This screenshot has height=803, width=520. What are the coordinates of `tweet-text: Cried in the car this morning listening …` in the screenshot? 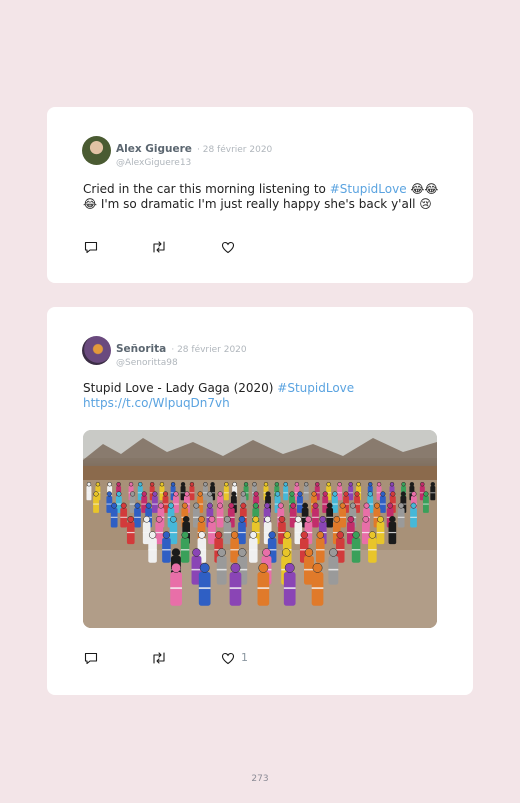 It's located at (263, 197).